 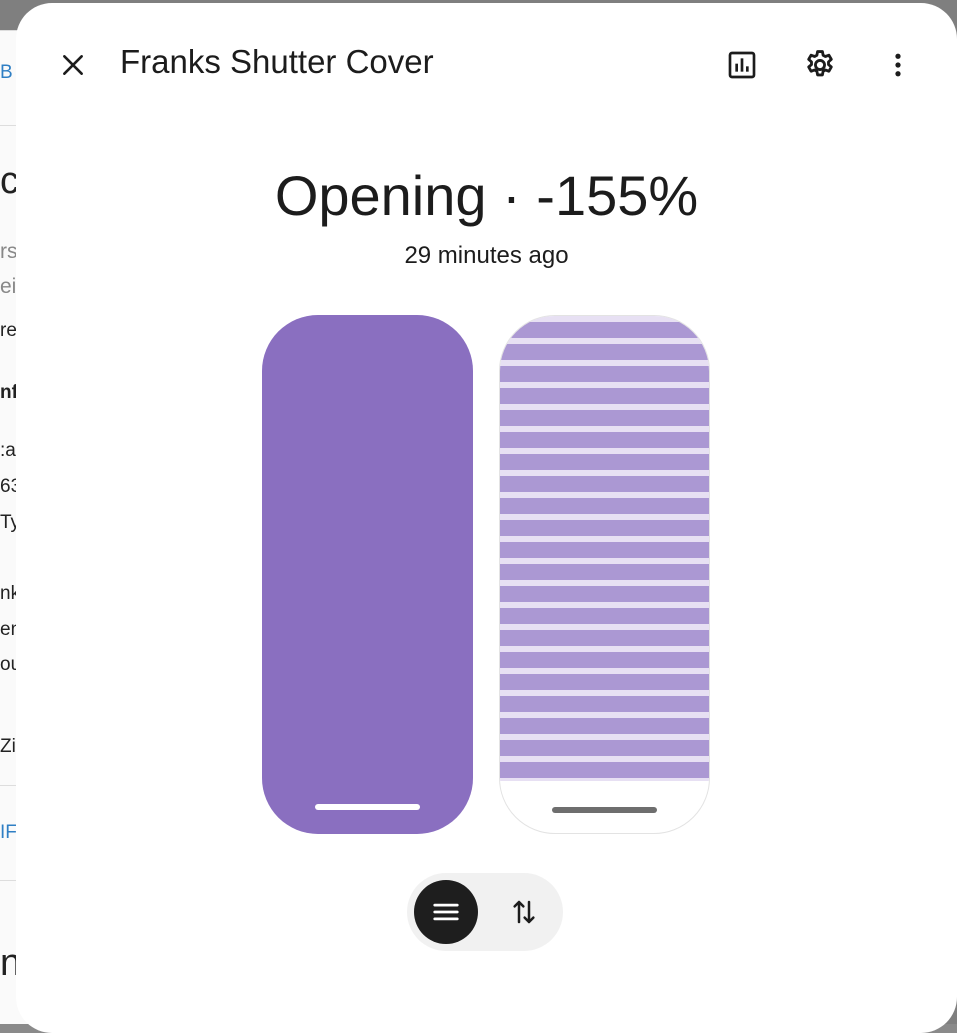 I want to click on mode-toggle, so click(x=485, y=912).